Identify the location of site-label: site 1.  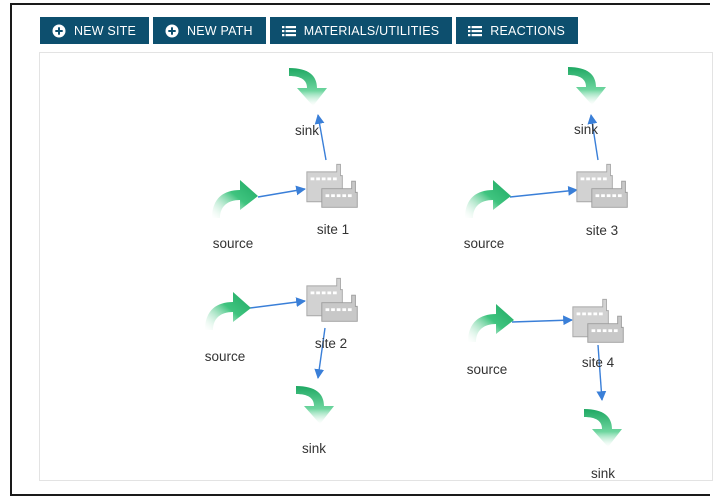
(333, 229).